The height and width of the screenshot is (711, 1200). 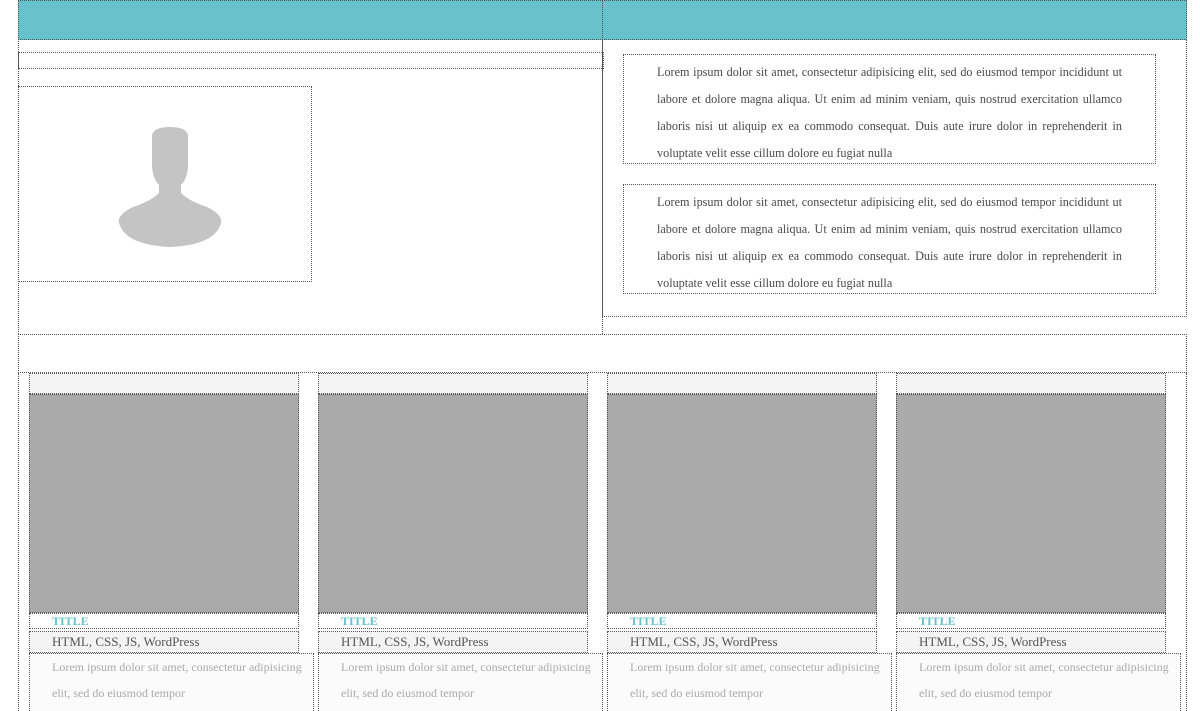 I want to click on section-divider, so click(x=602, y=353).